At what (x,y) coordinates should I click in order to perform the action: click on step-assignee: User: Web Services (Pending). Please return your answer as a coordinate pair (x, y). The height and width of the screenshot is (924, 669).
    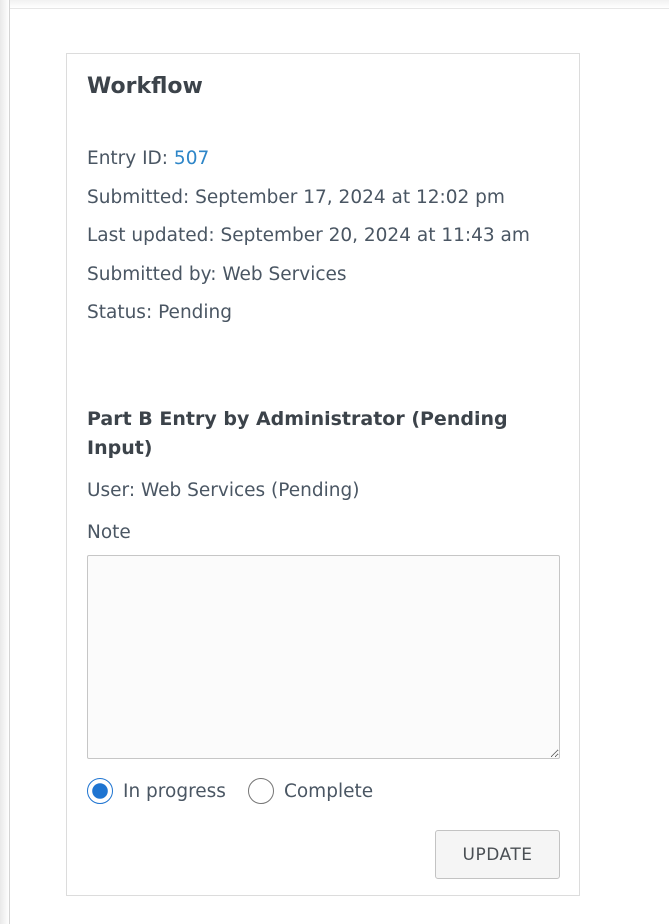
    Looking at the image, I should click on (223, 490).